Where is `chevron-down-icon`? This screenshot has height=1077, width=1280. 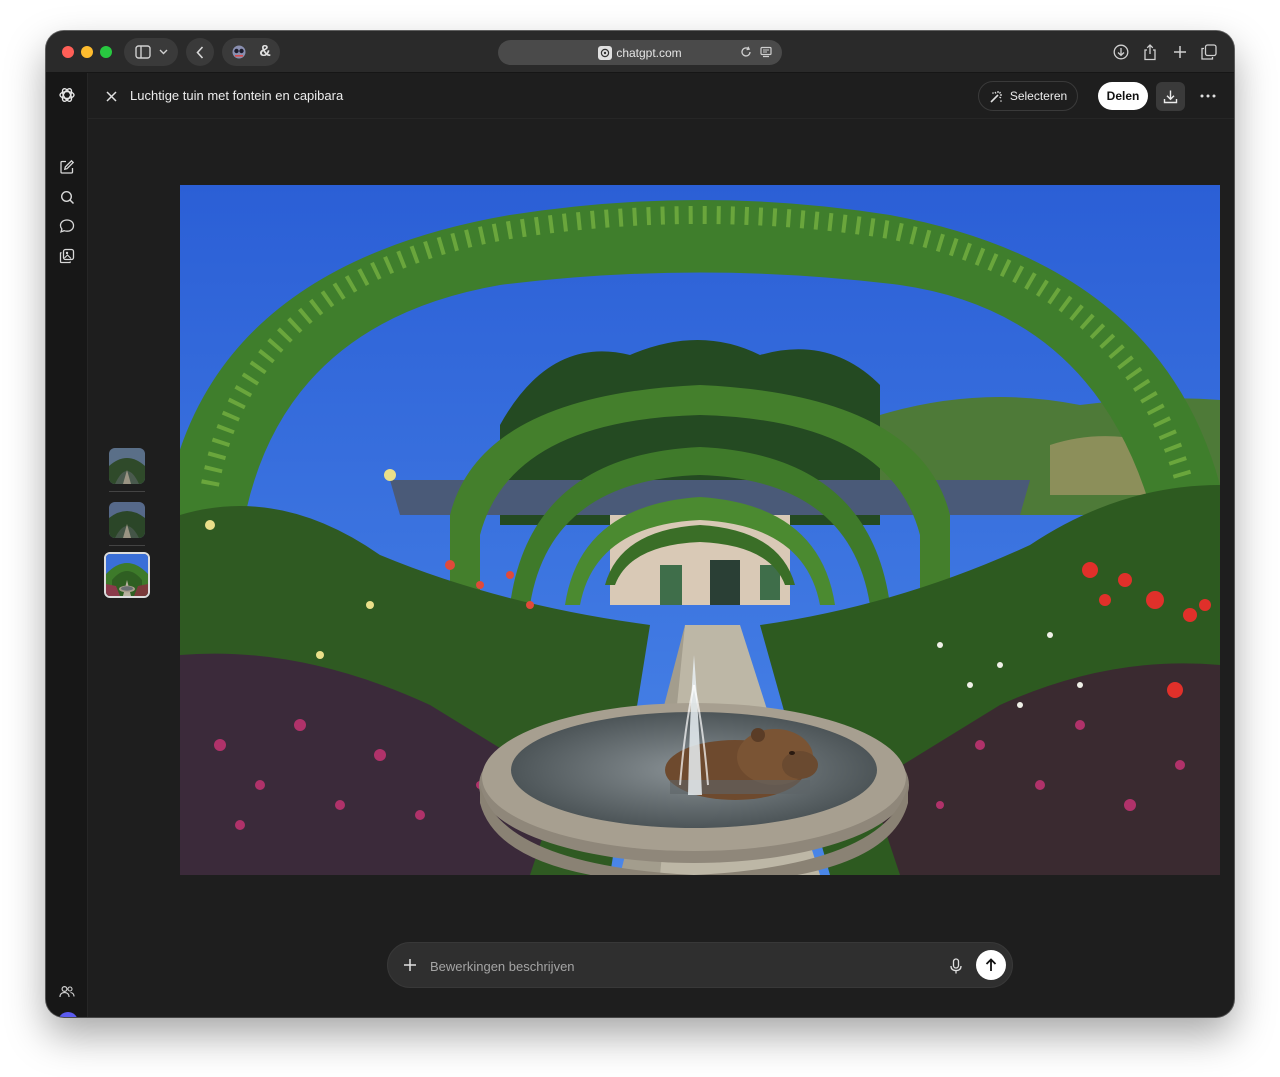 chevron-down-icon is located at coordinates (163, 52).